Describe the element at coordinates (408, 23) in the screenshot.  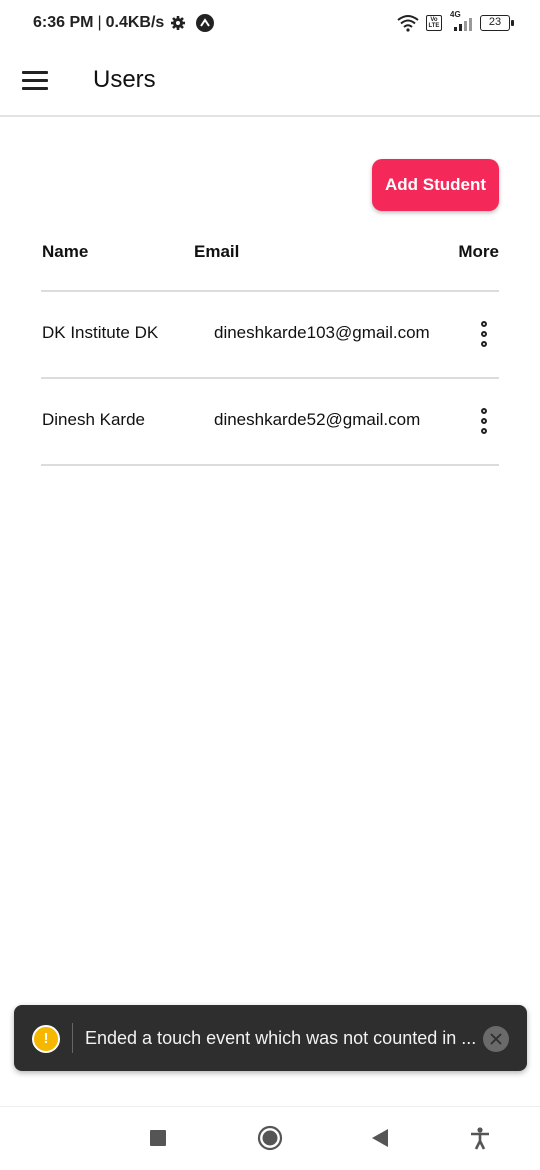
I see `wifi-icon` at that location.